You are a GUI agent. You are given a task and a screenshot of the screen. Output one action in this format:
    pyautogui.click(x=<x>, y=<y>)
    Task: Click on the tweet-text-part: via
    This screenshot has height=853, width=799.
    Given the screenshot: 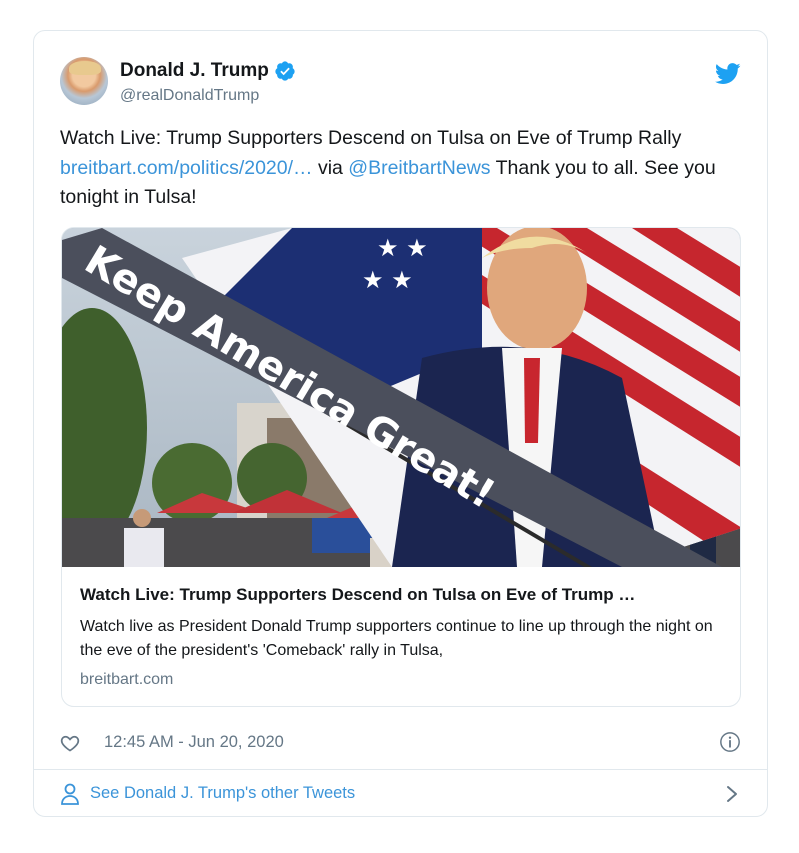 What is the action you would take?
    pyautogui.click(x=330, y=167)
    